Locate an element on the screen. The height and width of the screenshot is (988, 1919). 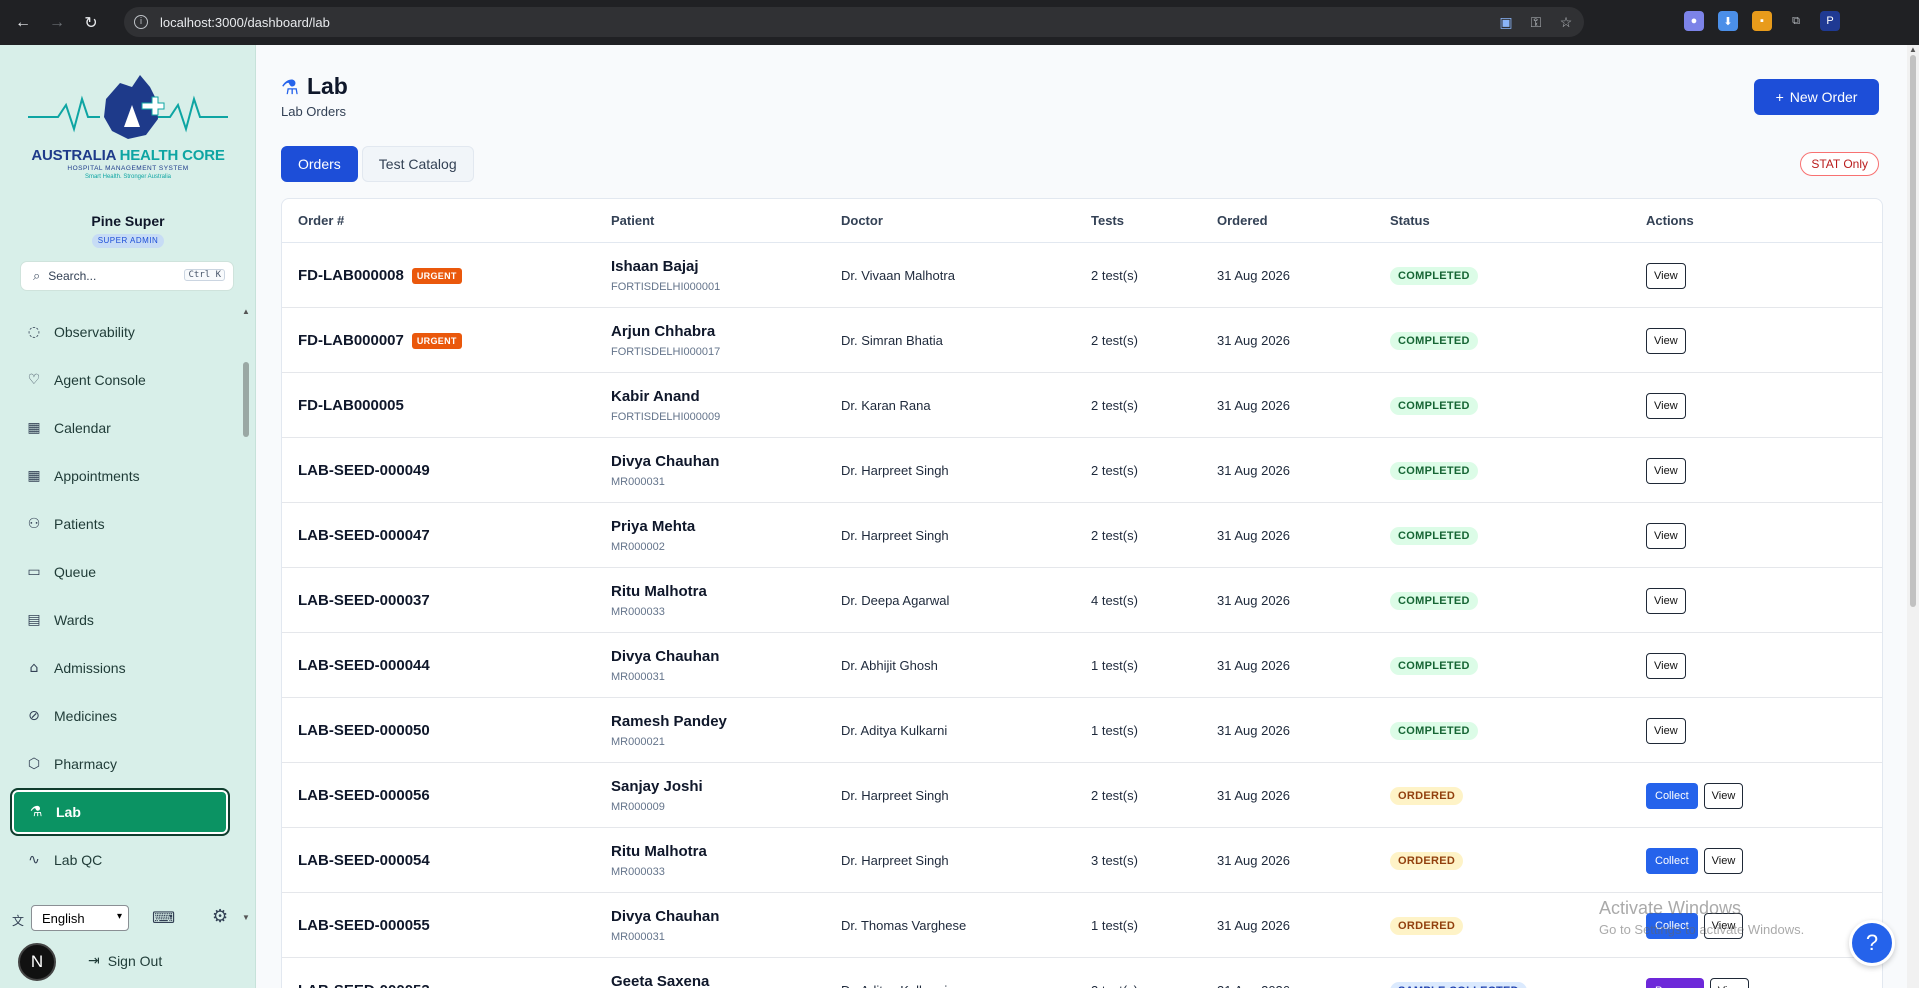
sidebar-item-medicines: ⊘ Medicines is located at coordinates (120, 716).